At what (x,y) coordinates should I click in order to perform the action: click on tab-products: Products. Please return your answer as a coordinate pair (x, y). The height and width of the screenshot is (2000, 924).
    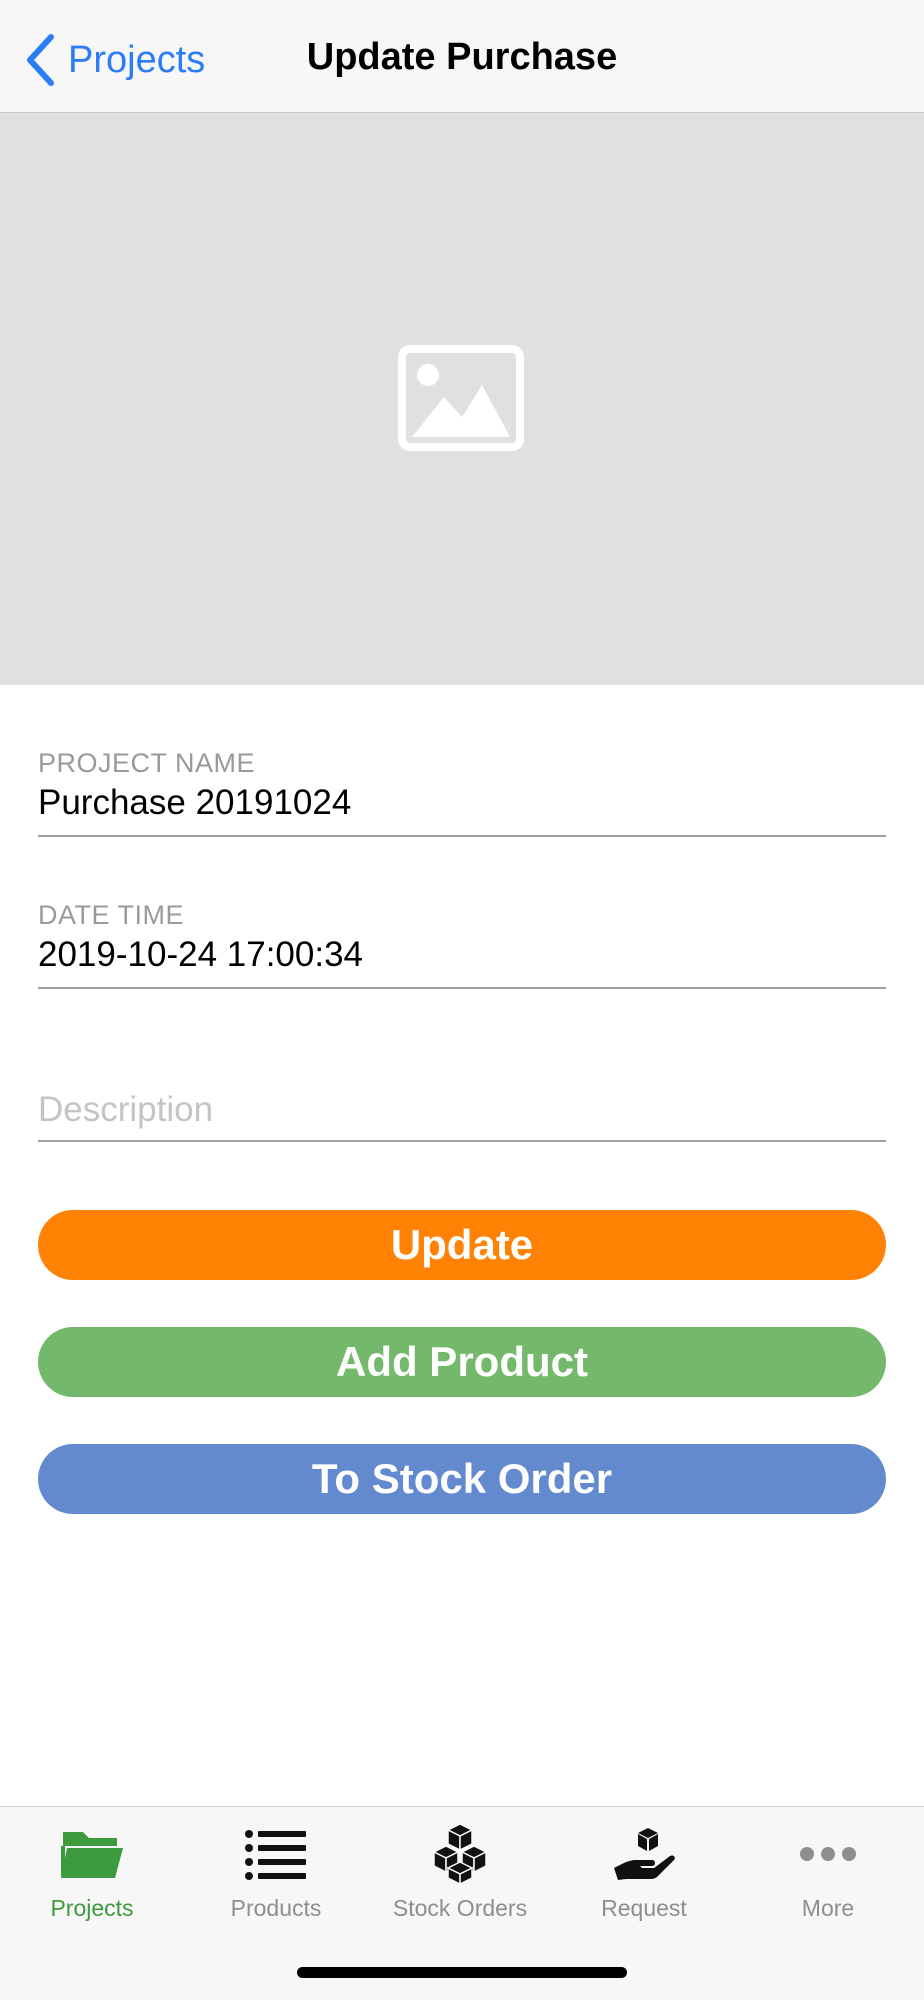
    Looking at the image, I should click on (276, 1876).